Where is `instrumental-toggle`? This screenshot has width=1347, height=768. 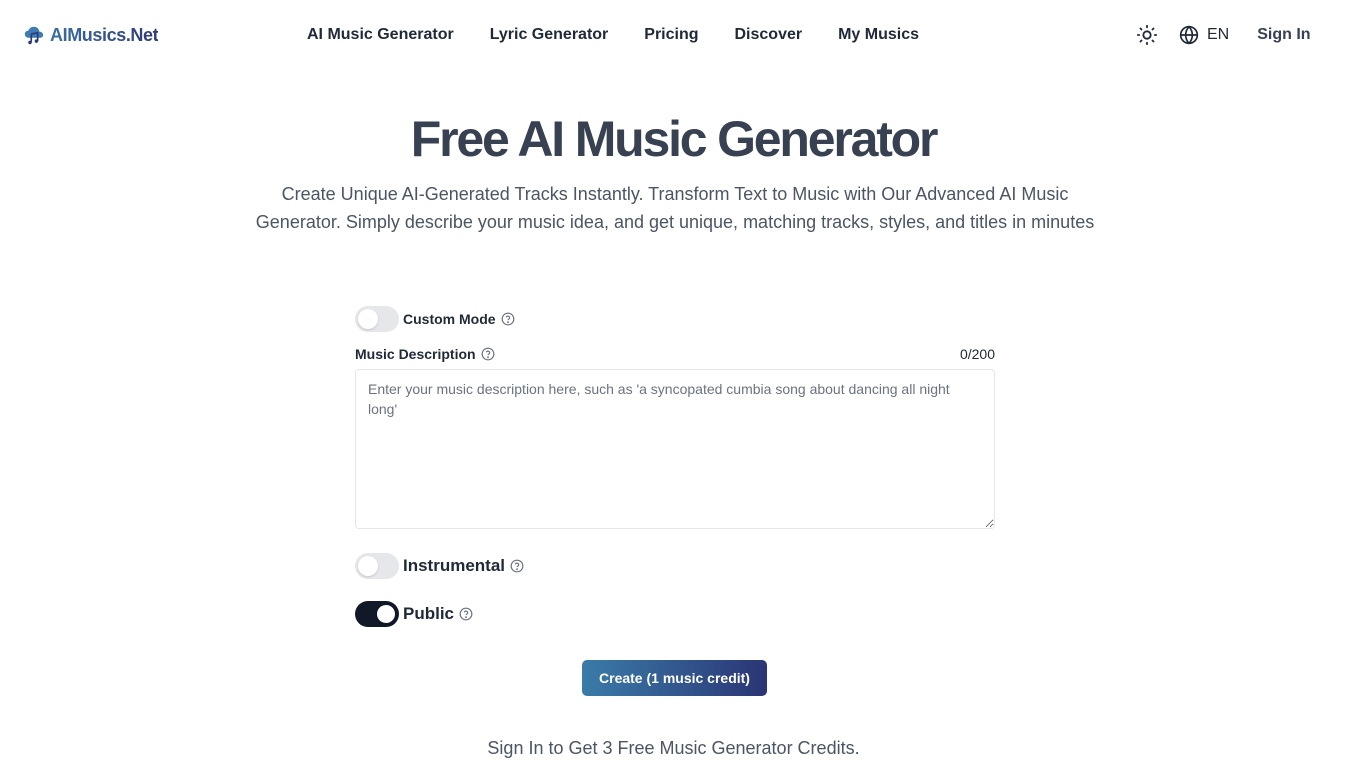 instrumental-toggle is located at coordinates (377, 566).